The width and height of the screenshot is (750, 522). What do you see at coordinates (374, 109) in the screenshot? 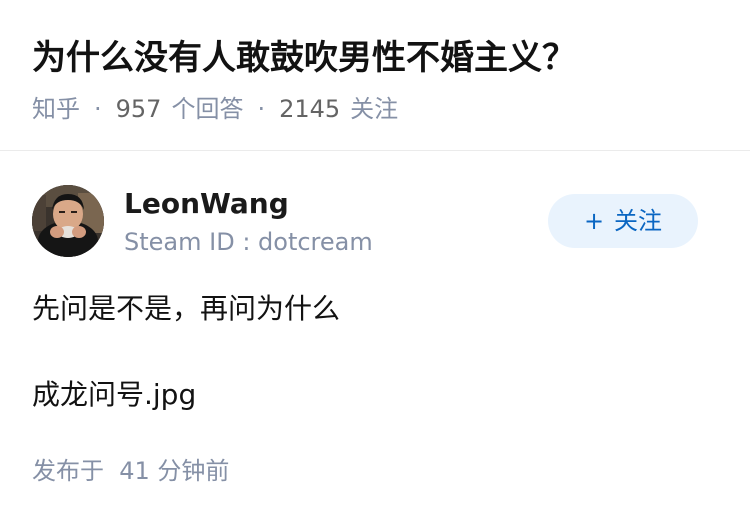
I see `follower-count-label: 关注` at bounding box center [374, 109].